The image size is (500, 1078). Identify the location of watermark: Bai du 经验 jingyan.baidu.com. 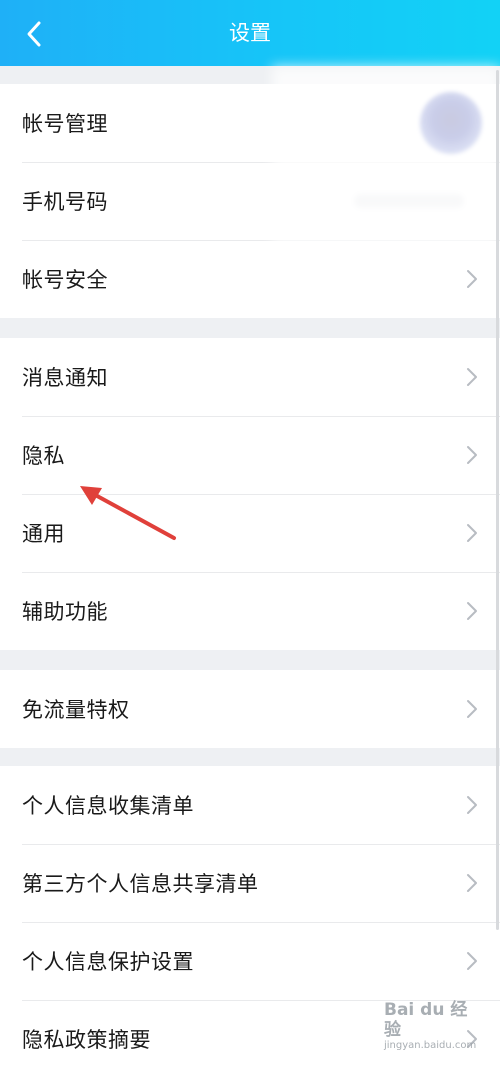
(432, 1025).